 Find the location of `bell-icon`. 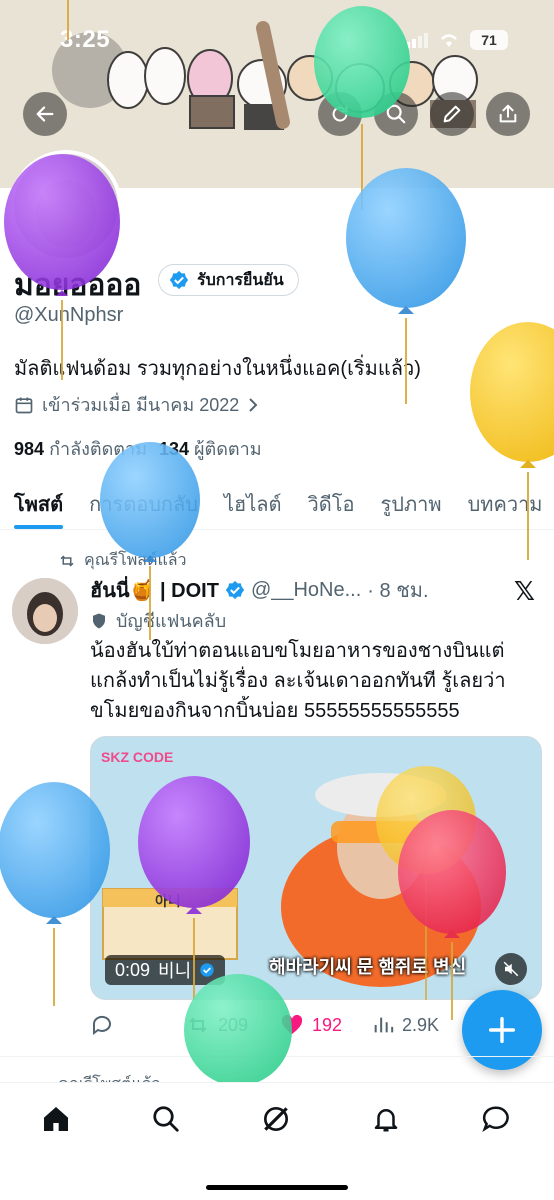

bell-icon is located at coordinates (386, 1120).